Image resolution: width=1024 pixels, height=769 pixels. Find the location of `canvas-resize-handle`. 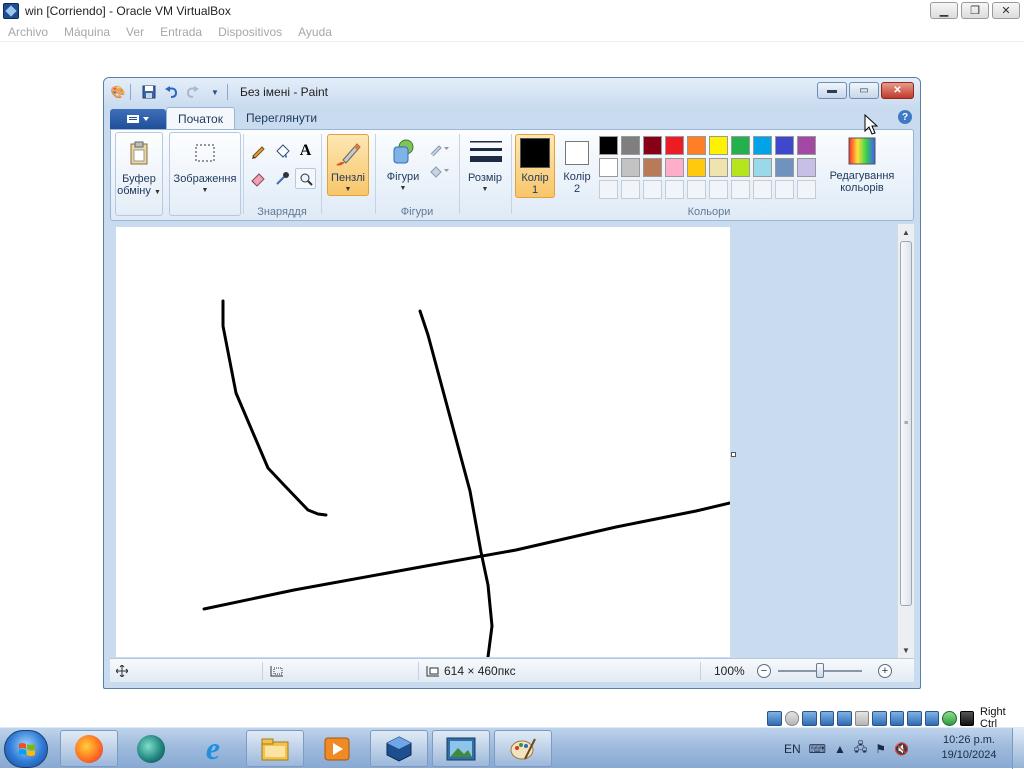

canvas-resize-handle is located at coordinates (733, 454).